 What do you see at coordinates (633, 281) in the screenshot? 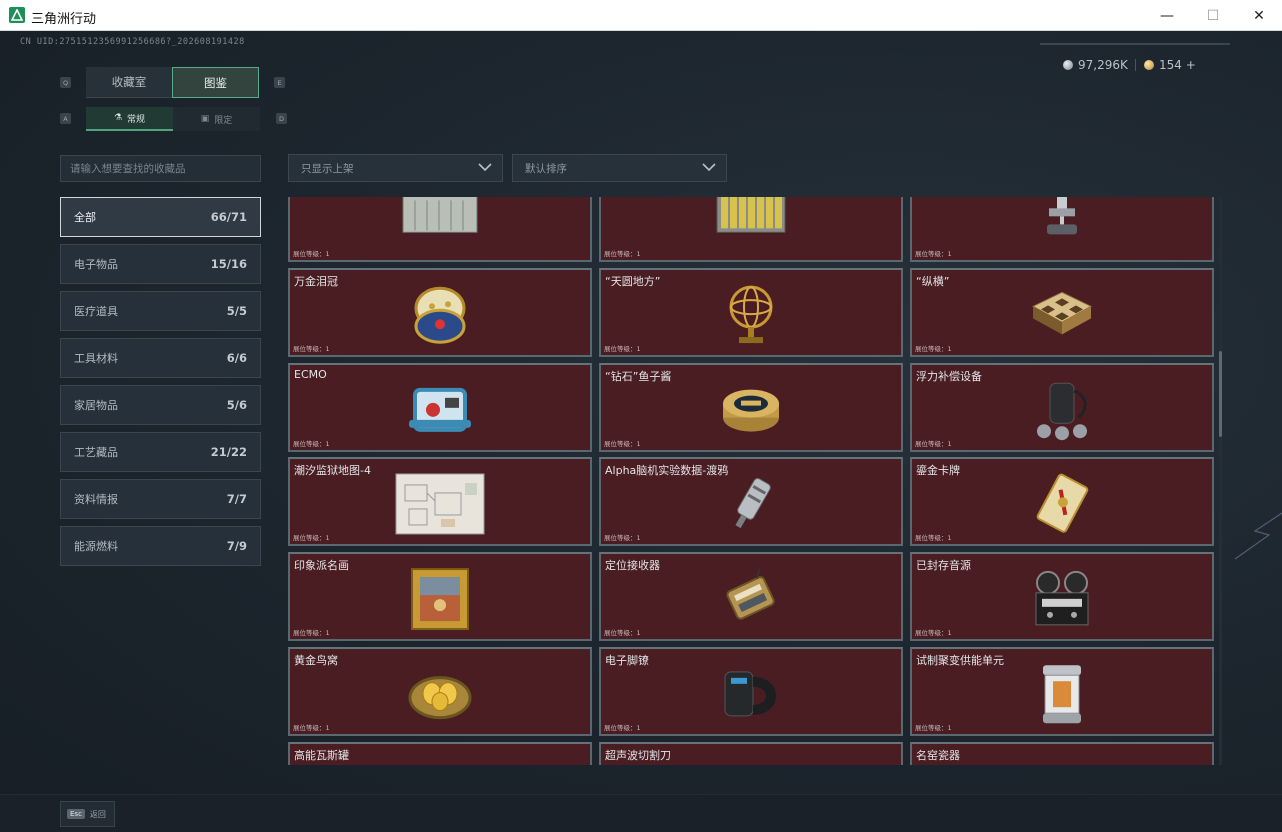
I see `item-name: “天圆地方”` at bounding box center [633, 281].